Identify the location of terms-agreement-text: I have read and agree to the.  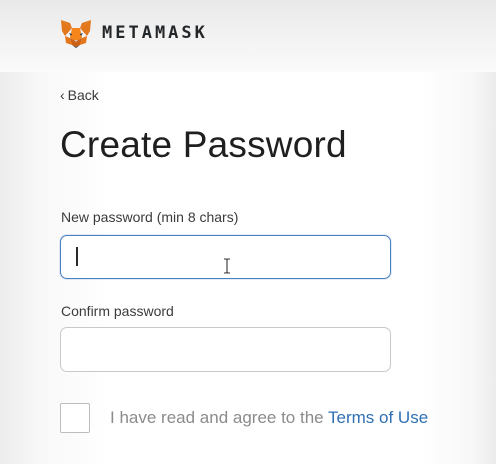
(219, 417).